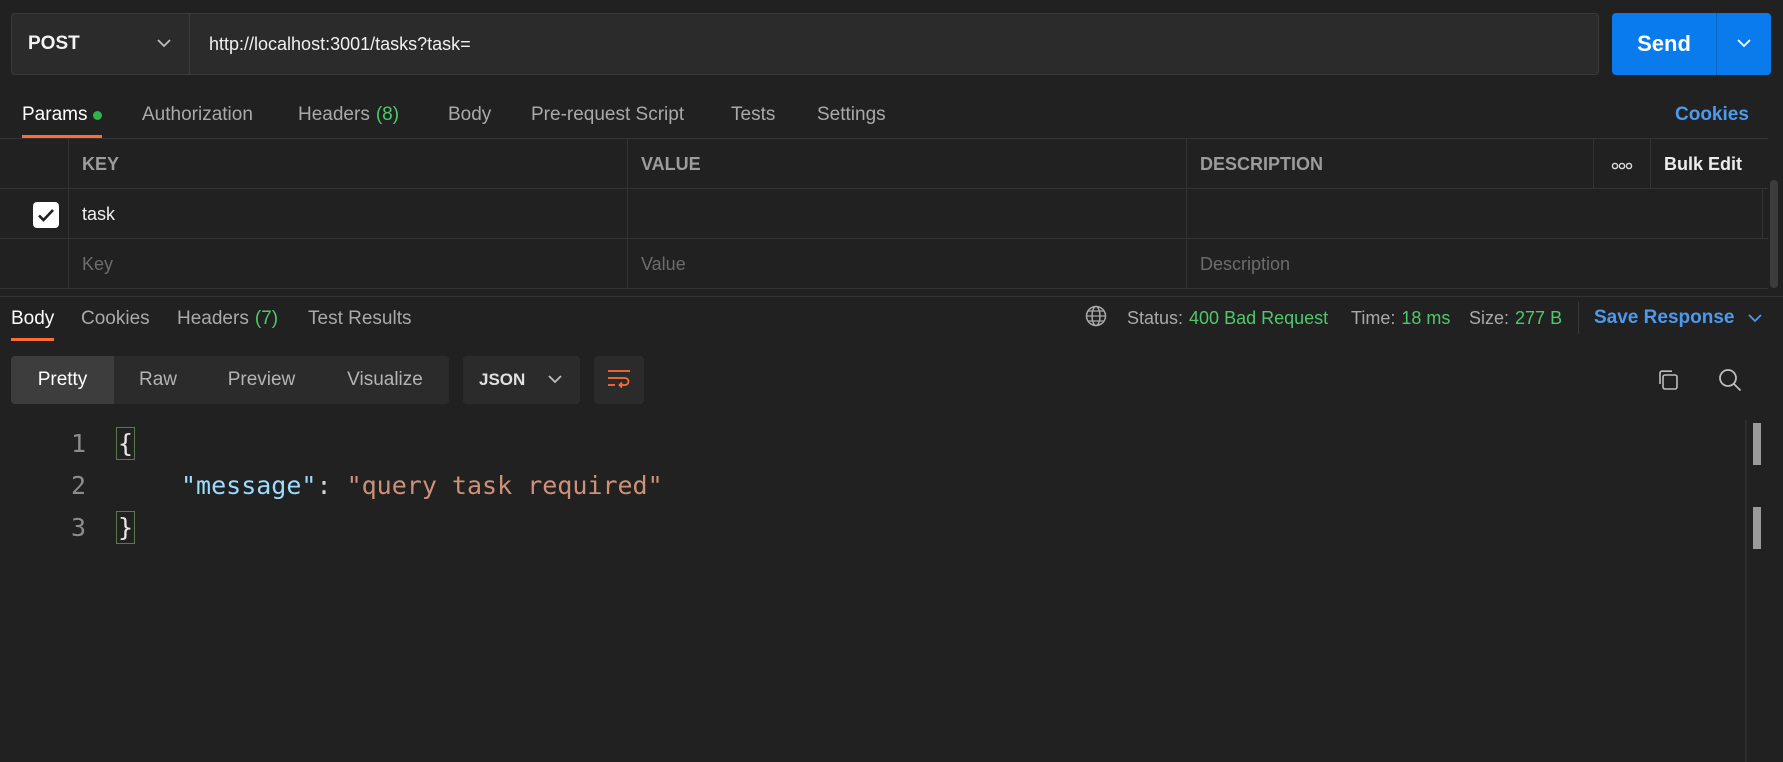 Image resolution: width=1783 pixels, height=762 pixels. Describe the element at coordinates (125, 527) in the screenshot. I see `code-close-brace: }` at that location.